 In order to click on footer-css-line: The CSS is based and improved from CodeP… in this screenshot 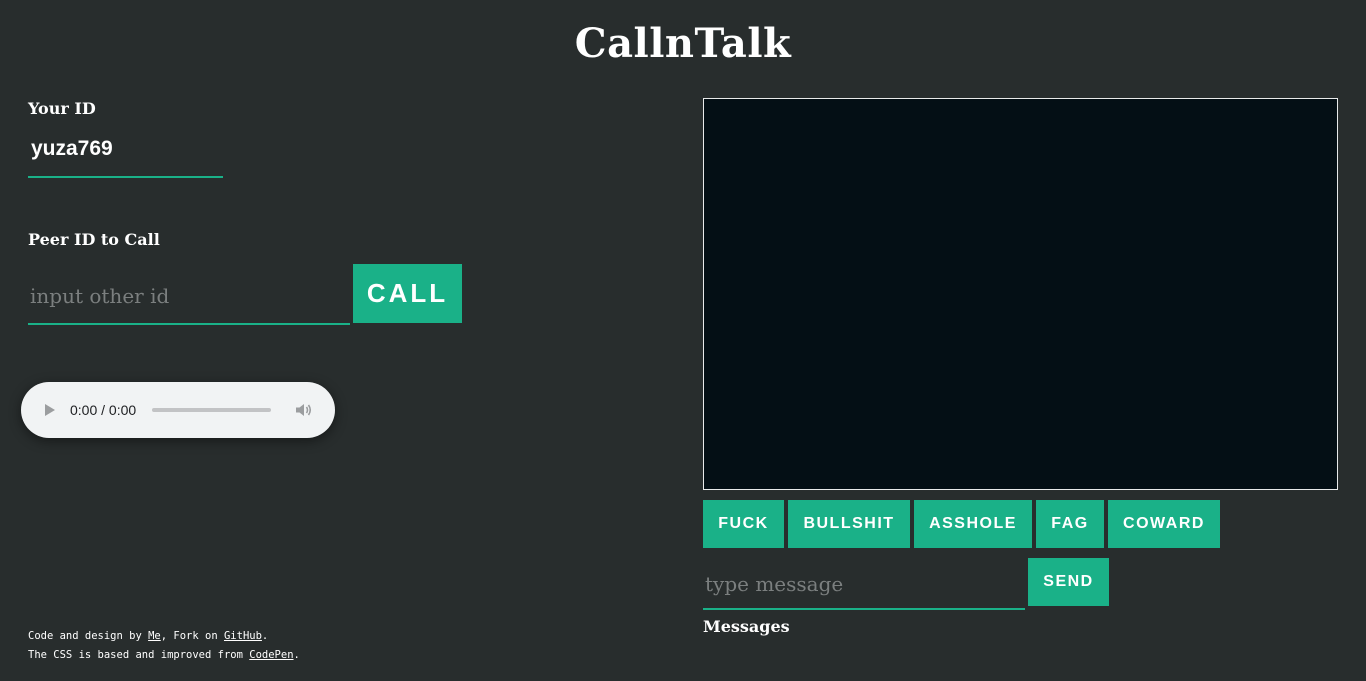, I will do `click(164, 655)`.